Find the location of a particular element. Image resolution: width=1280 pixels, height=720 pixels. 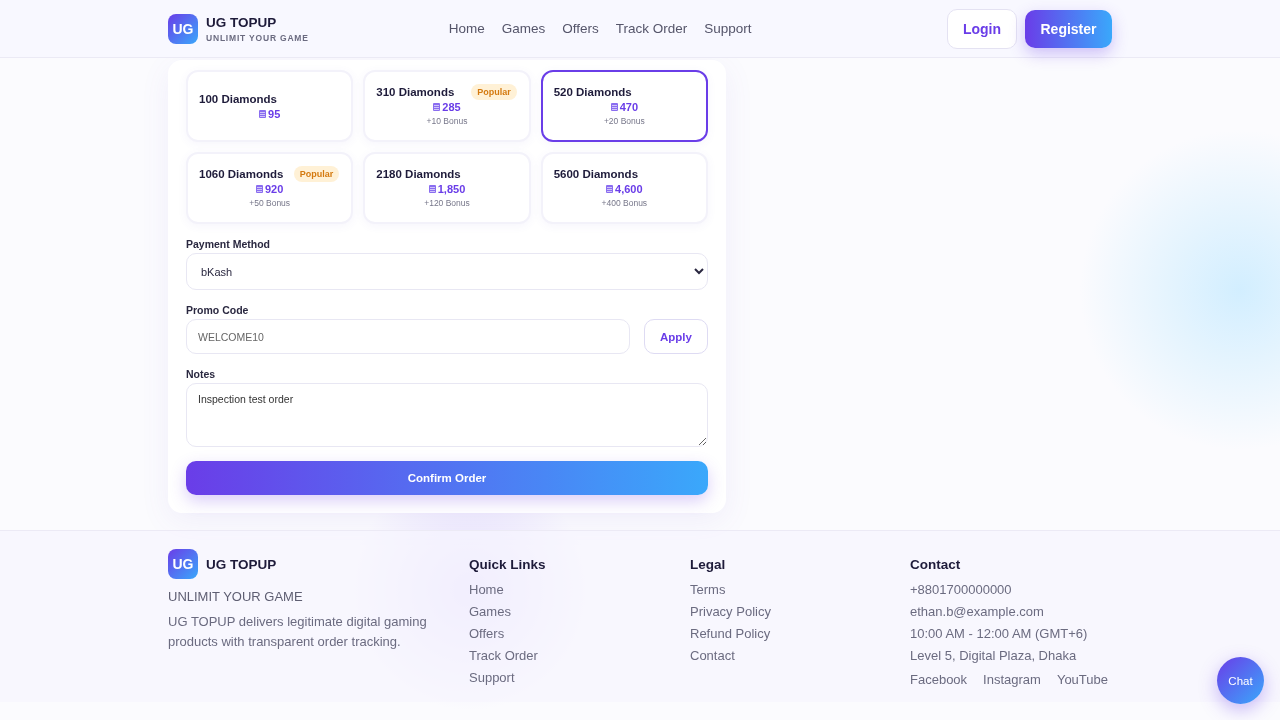

package-card: 1060 Diamonds 920 +50 Bonus Popular is located at coordinates (270, 188).